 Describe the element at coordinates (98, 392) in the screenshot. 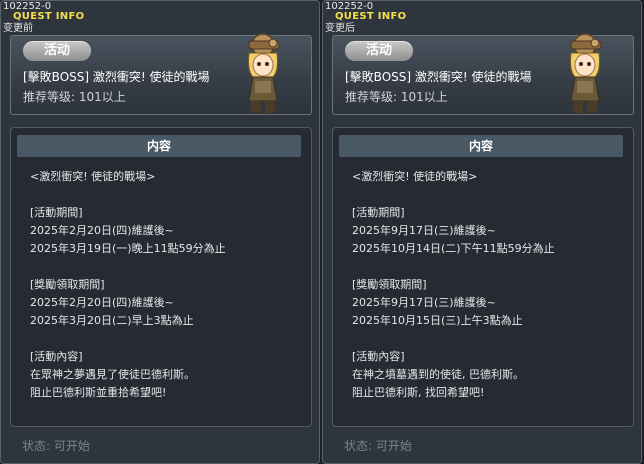

I see `content-line: 阻止巴德利斯並重拾希望吧!` at that location.